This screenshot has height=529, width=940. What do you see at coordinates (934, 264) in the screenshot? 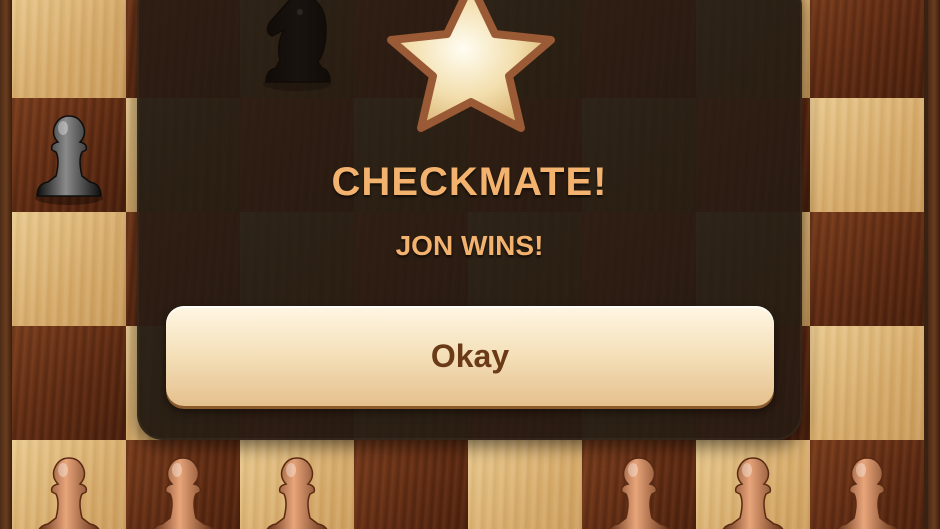
I see `board-frame-right` at bounding box center [934, 264].